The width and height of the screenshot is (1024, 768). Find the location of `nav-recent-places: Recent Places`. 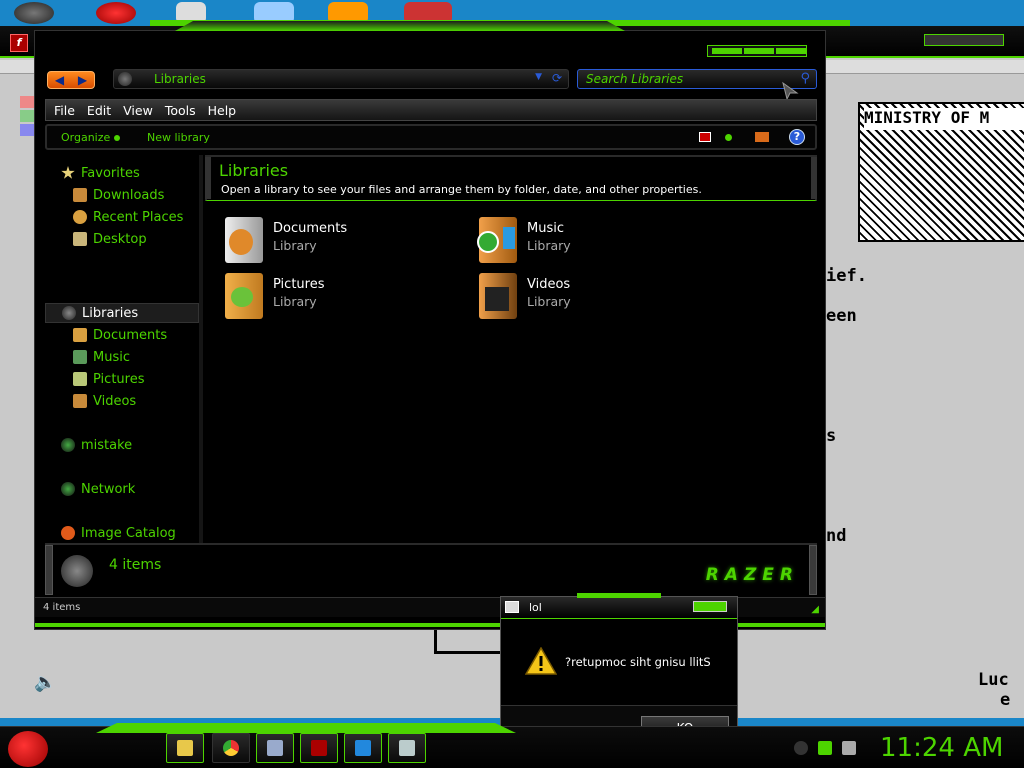

nav-recent-places: Recent Places is located at coordinates (128, 217).